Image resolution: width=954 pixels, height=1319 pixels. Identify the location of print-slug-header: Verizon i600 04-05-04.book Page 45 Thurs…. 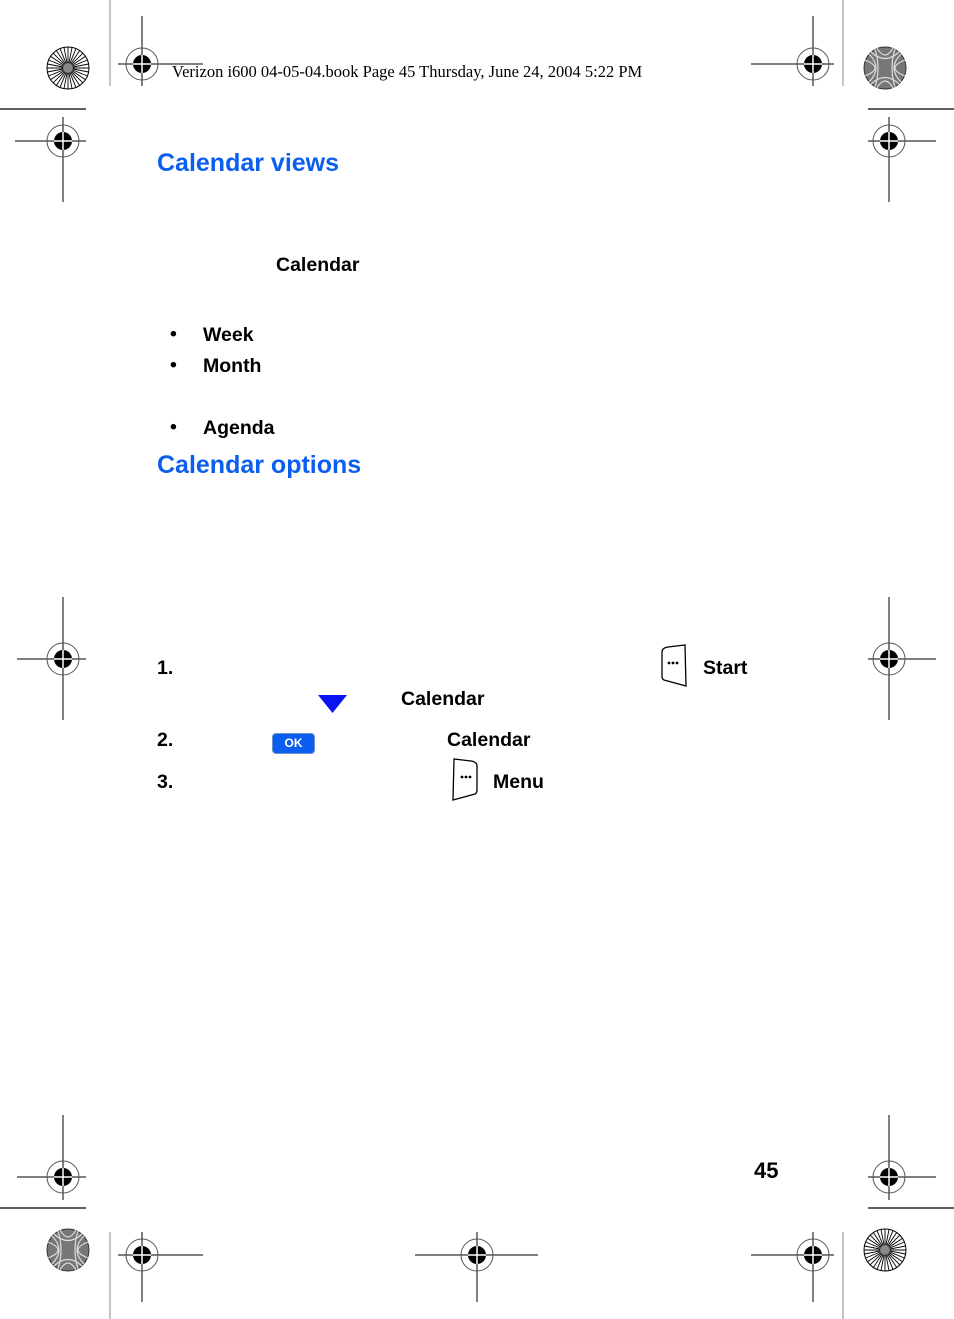
(407, 71).